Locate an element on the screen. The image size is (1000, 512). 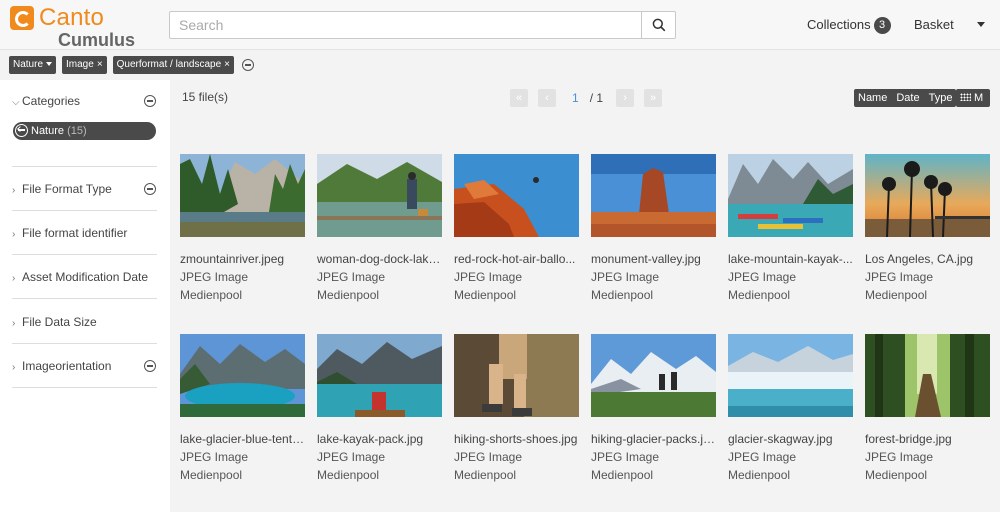
filter-chip-nature: Nature is located at coordinates (33, 65).